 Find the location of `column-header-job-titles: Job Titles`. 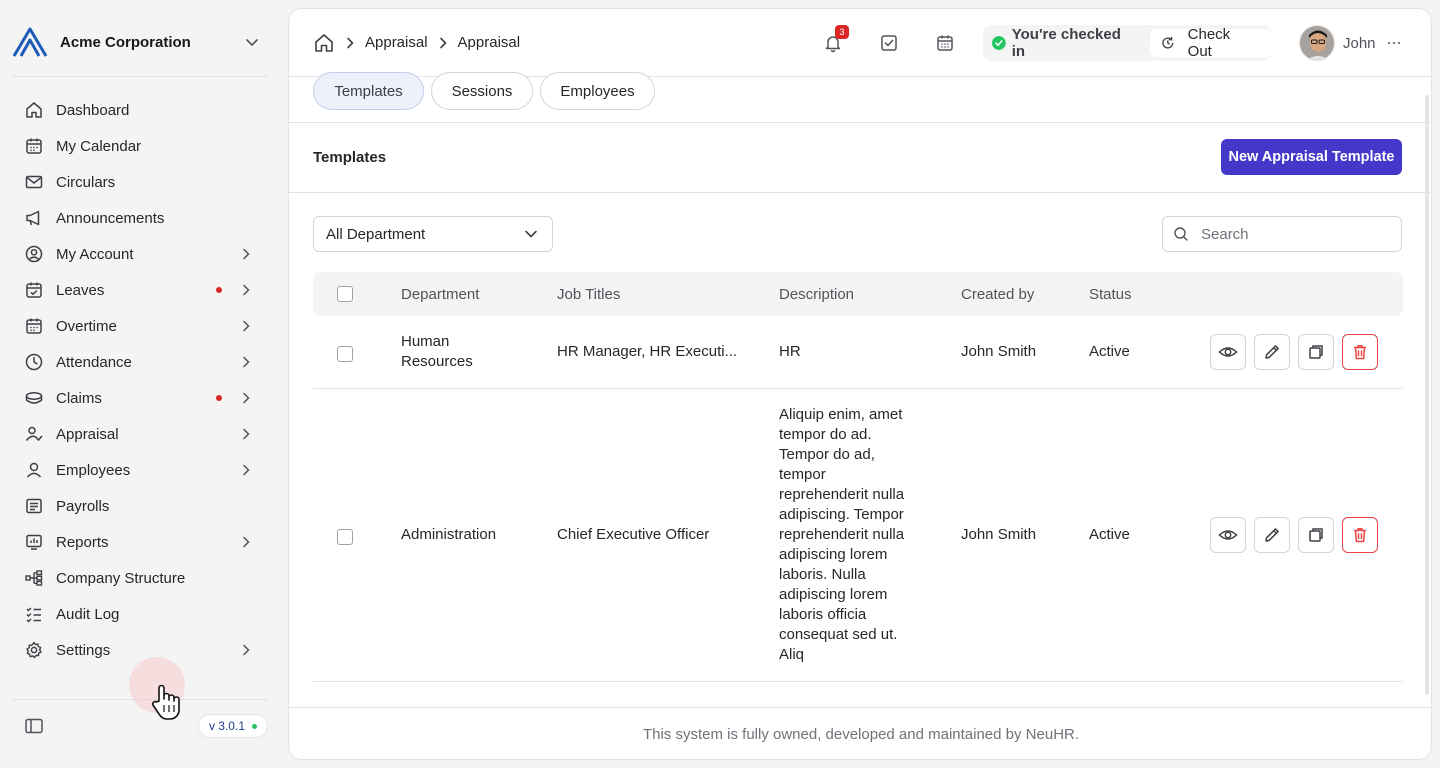

column-header-job-titles: Job Titles is located at coordinates (588, 294).